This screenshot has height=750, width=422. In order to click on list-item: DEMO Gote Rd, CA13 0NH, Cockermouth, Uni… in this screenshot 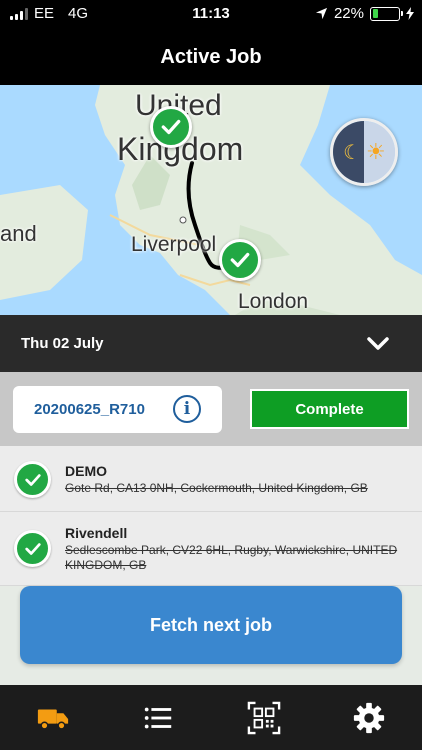, I will do `click(211, 479)`.